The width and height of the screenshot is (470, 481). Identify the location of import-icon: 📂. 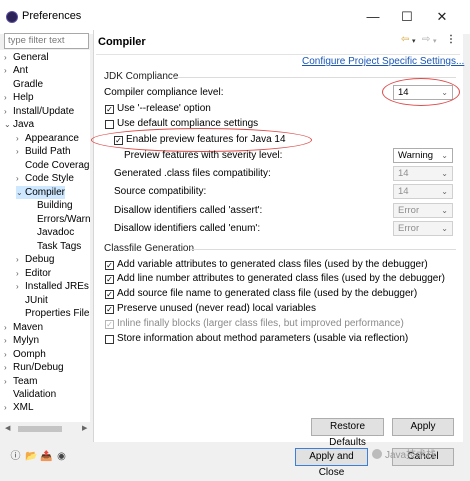
(31, 456).